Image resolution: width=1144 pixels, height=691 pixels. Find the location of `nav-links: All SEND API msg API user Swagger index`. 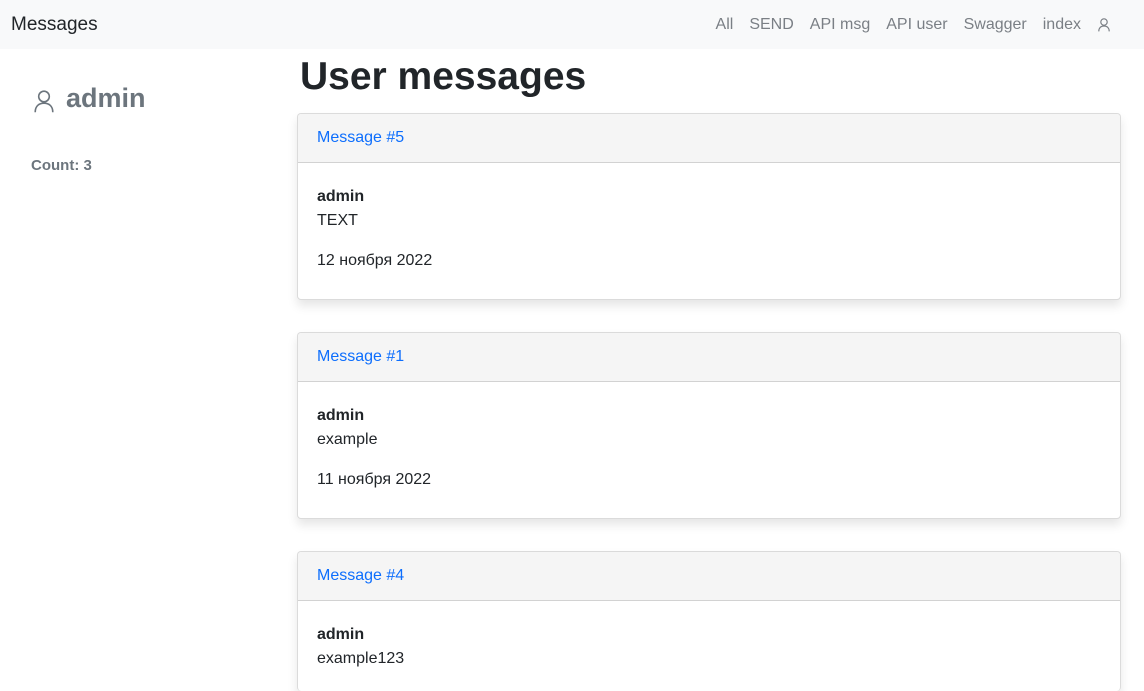

nav-links: All SEND API msg API user Swagger index is located at coordinates (913, 25).